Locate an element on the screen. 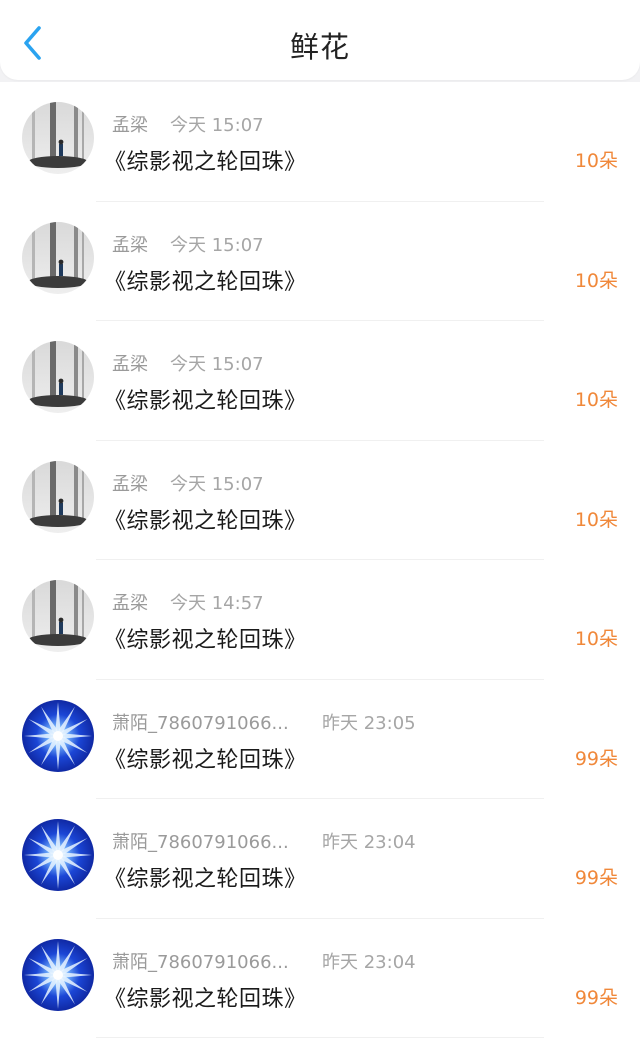 The height and width of the screenshot is (1038, 640). list-item: 孟梁 今天 14:57 《综影视之轮回珠》 10朵 is located at coordinates (320, 620).